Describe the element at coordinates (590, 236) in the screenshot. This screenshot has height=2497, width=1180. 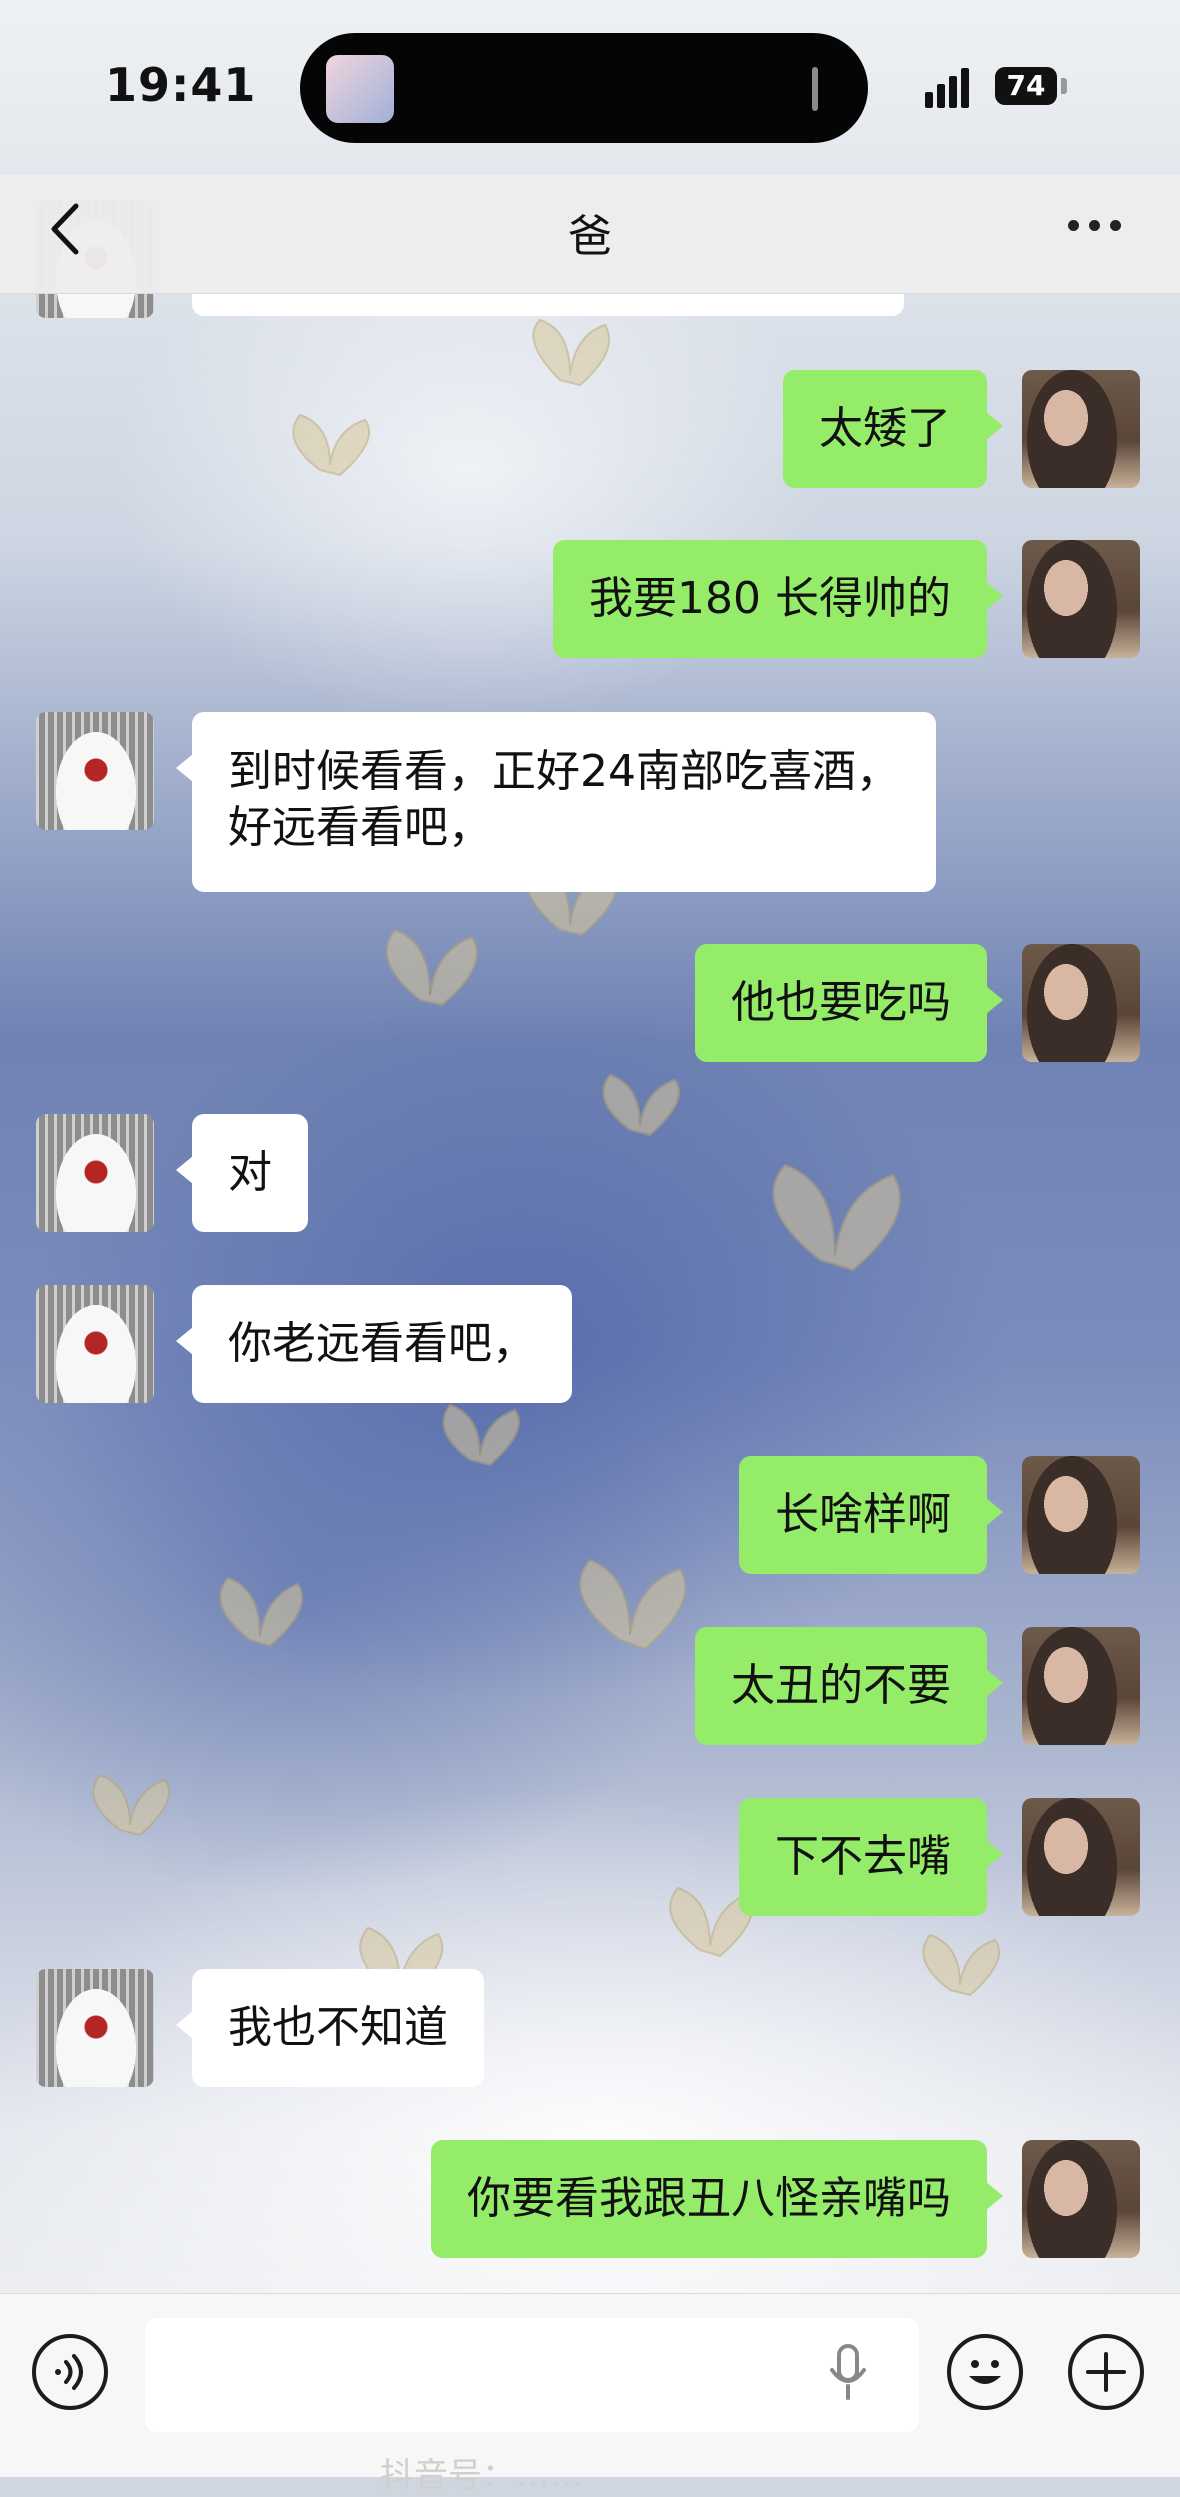
I see `chat-title: 爸` at that location.